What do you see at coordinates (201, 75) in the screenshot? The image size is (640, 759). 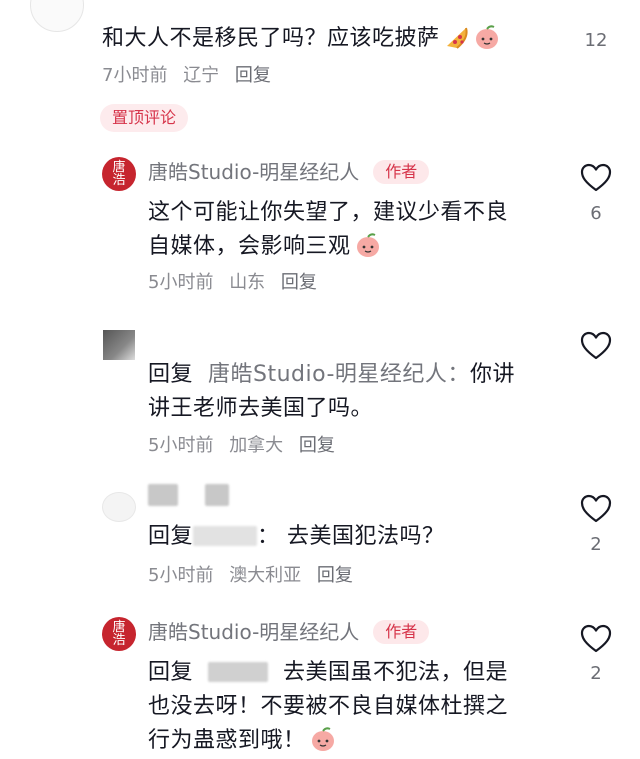 I see `location: 辽宁` at bounding box center [201, 75].